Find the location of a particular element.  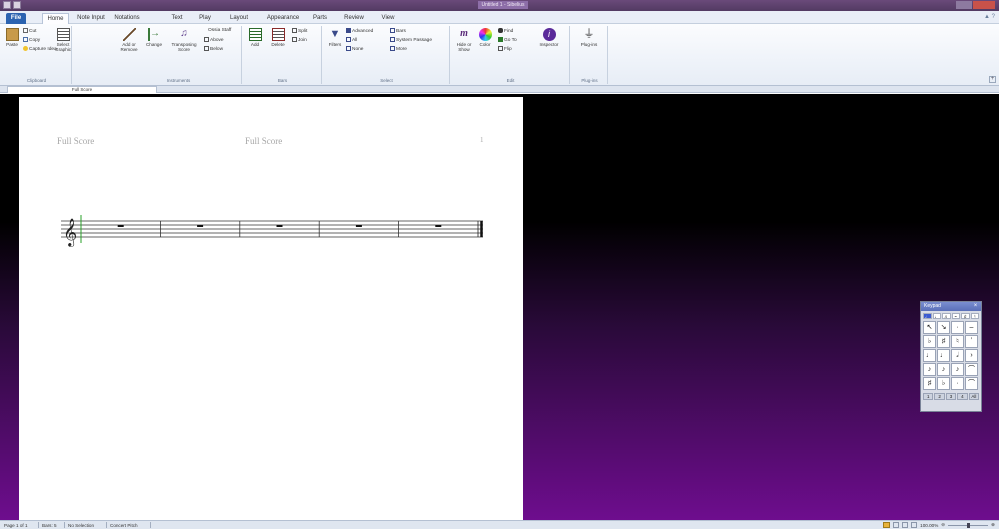

tab-layout: Layout is located at coordinates (239, 18).